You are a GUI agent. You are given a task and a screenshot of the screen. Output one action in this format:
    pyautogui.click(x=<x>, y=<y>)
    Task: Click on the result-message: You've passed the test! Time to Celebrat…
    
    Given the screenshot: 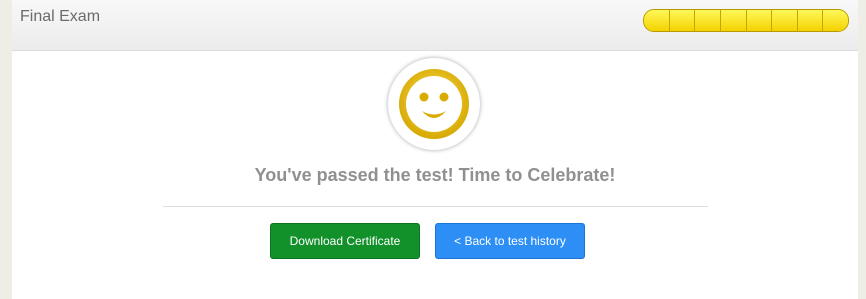 What is the action you would take?
    pyautogui.click(x=435, y=175)
    